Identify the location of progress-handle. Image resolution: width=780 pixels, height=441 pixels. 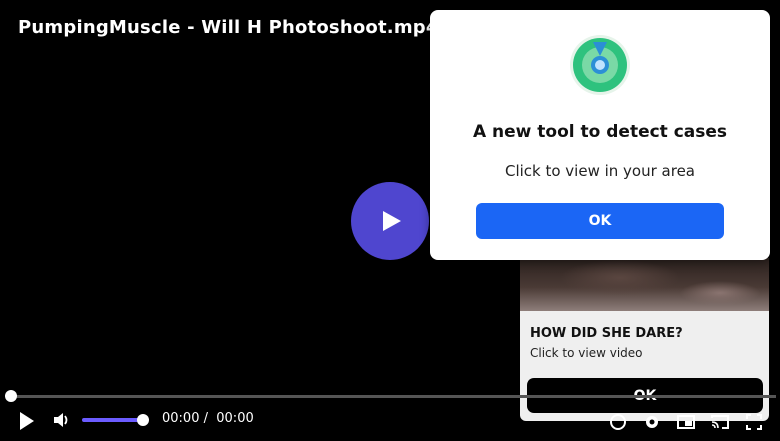
(11, 396).